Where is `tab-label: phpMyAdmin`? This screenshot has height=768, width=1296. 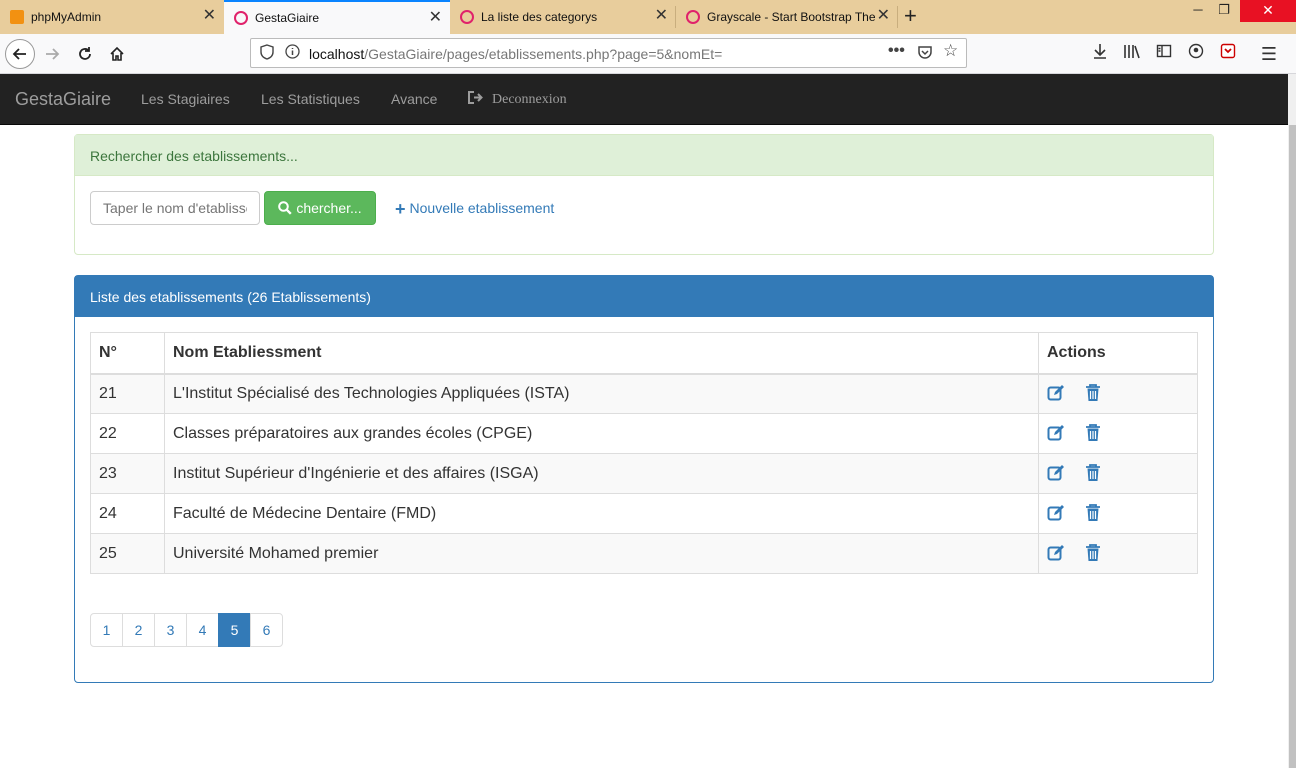
tab-label: phpMyAdmin is located at coordinates (66, 17).